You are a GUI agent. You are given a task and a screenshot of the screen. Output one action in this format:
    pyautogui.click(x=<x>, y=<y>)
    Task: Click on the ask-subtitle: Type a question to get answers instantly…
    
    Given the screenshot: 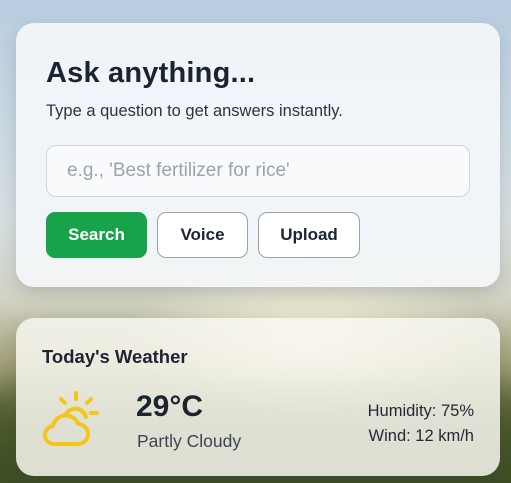 What is the action you would take?
    pyautogui.click(x=194, y=111)
    